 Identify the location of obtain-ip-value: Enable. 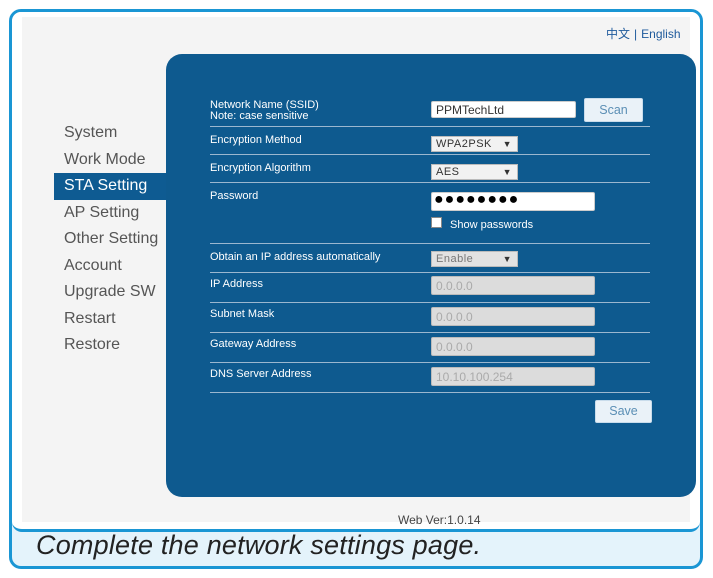
(455, 259).